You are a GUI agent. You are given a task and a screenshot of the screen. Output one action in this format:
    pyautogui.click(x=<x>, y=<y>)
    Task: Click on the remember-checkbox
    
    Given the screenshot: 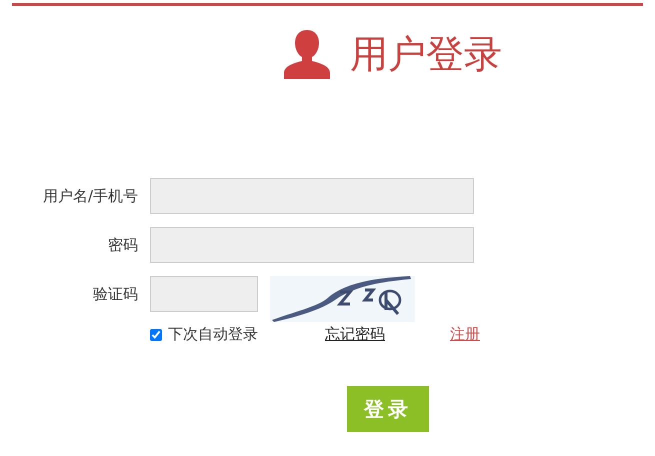 What is the action you would take?
    pyautogui.click(x=156, y=334)
    